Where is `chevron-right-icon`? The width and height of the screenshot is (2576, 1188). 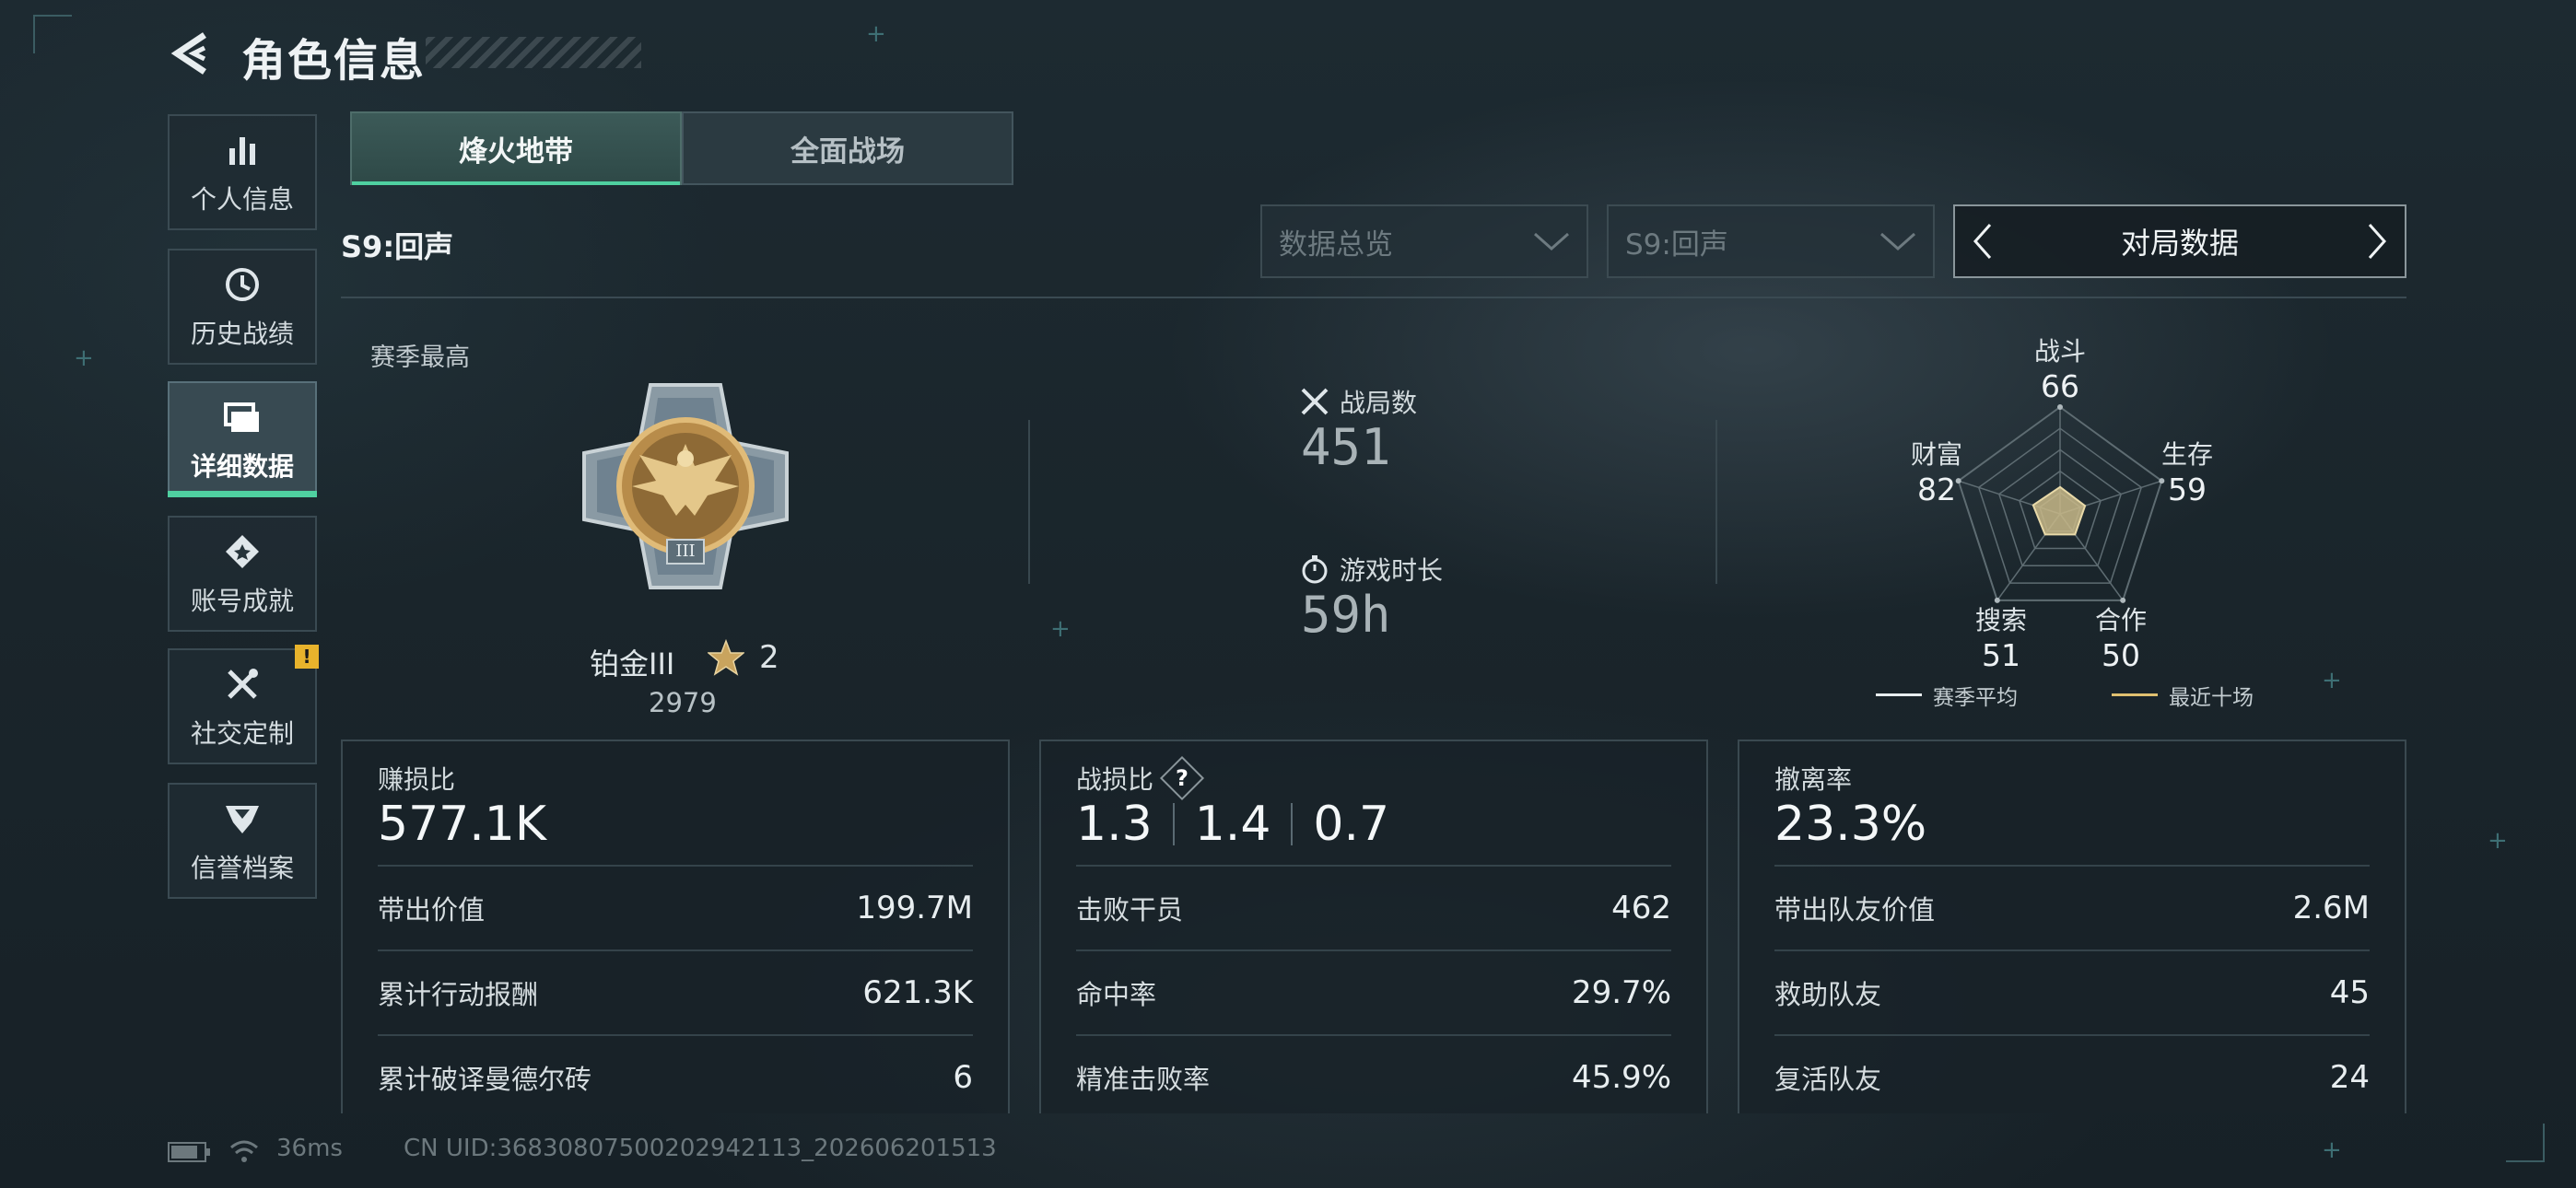
chevron-right-icon is located at coordinates (2377, 242).